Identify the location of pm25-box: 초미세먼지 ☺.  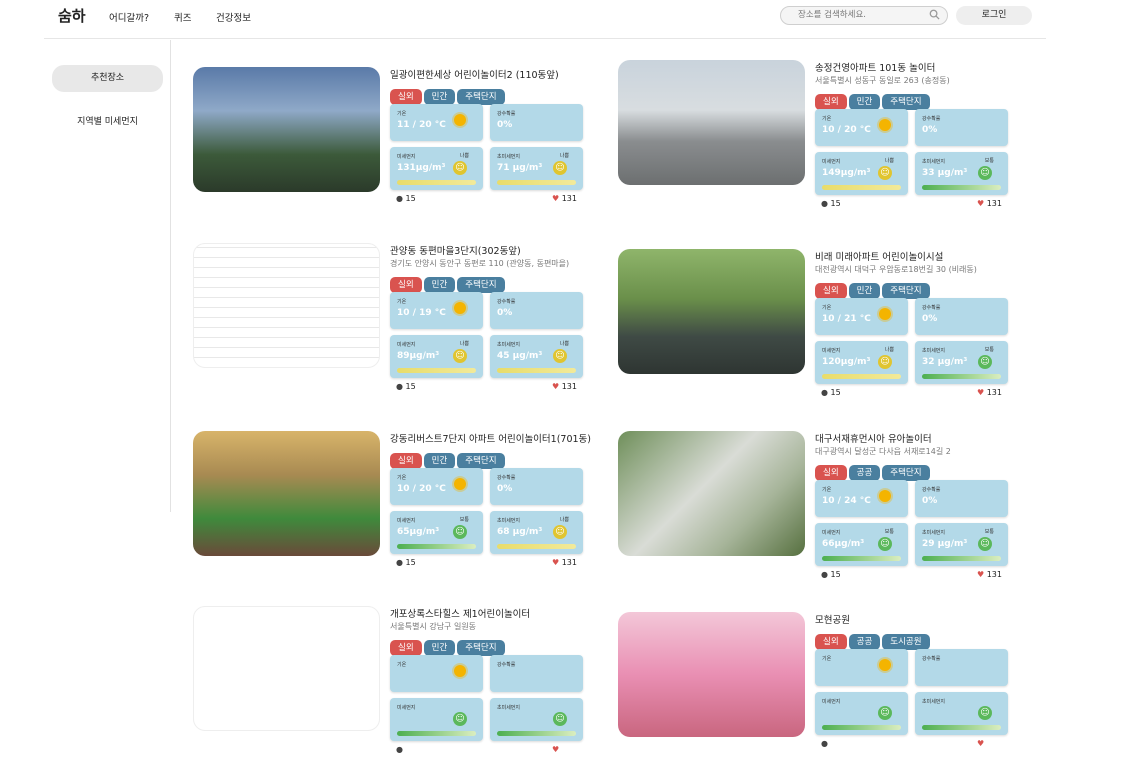
(536, 719).